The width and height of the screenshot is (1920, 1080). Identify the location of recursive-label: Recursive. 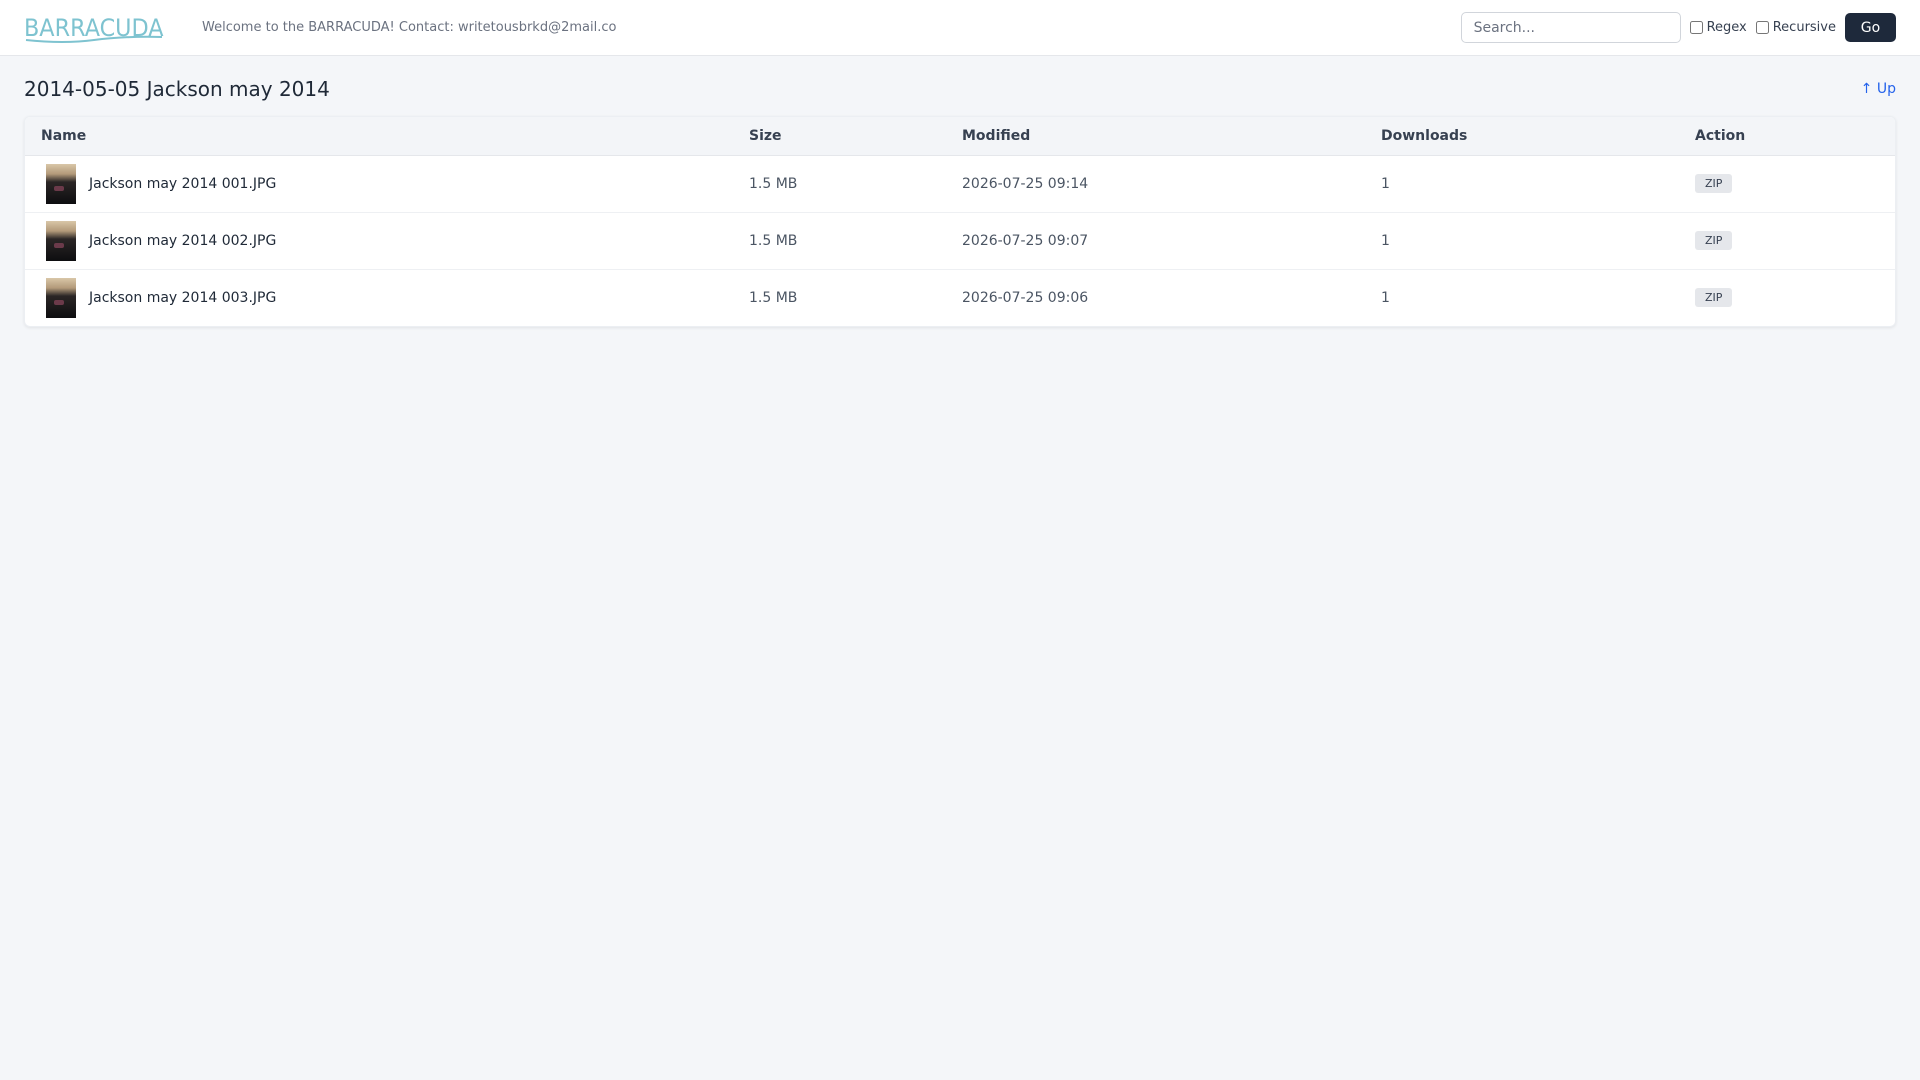
(1804, 27).